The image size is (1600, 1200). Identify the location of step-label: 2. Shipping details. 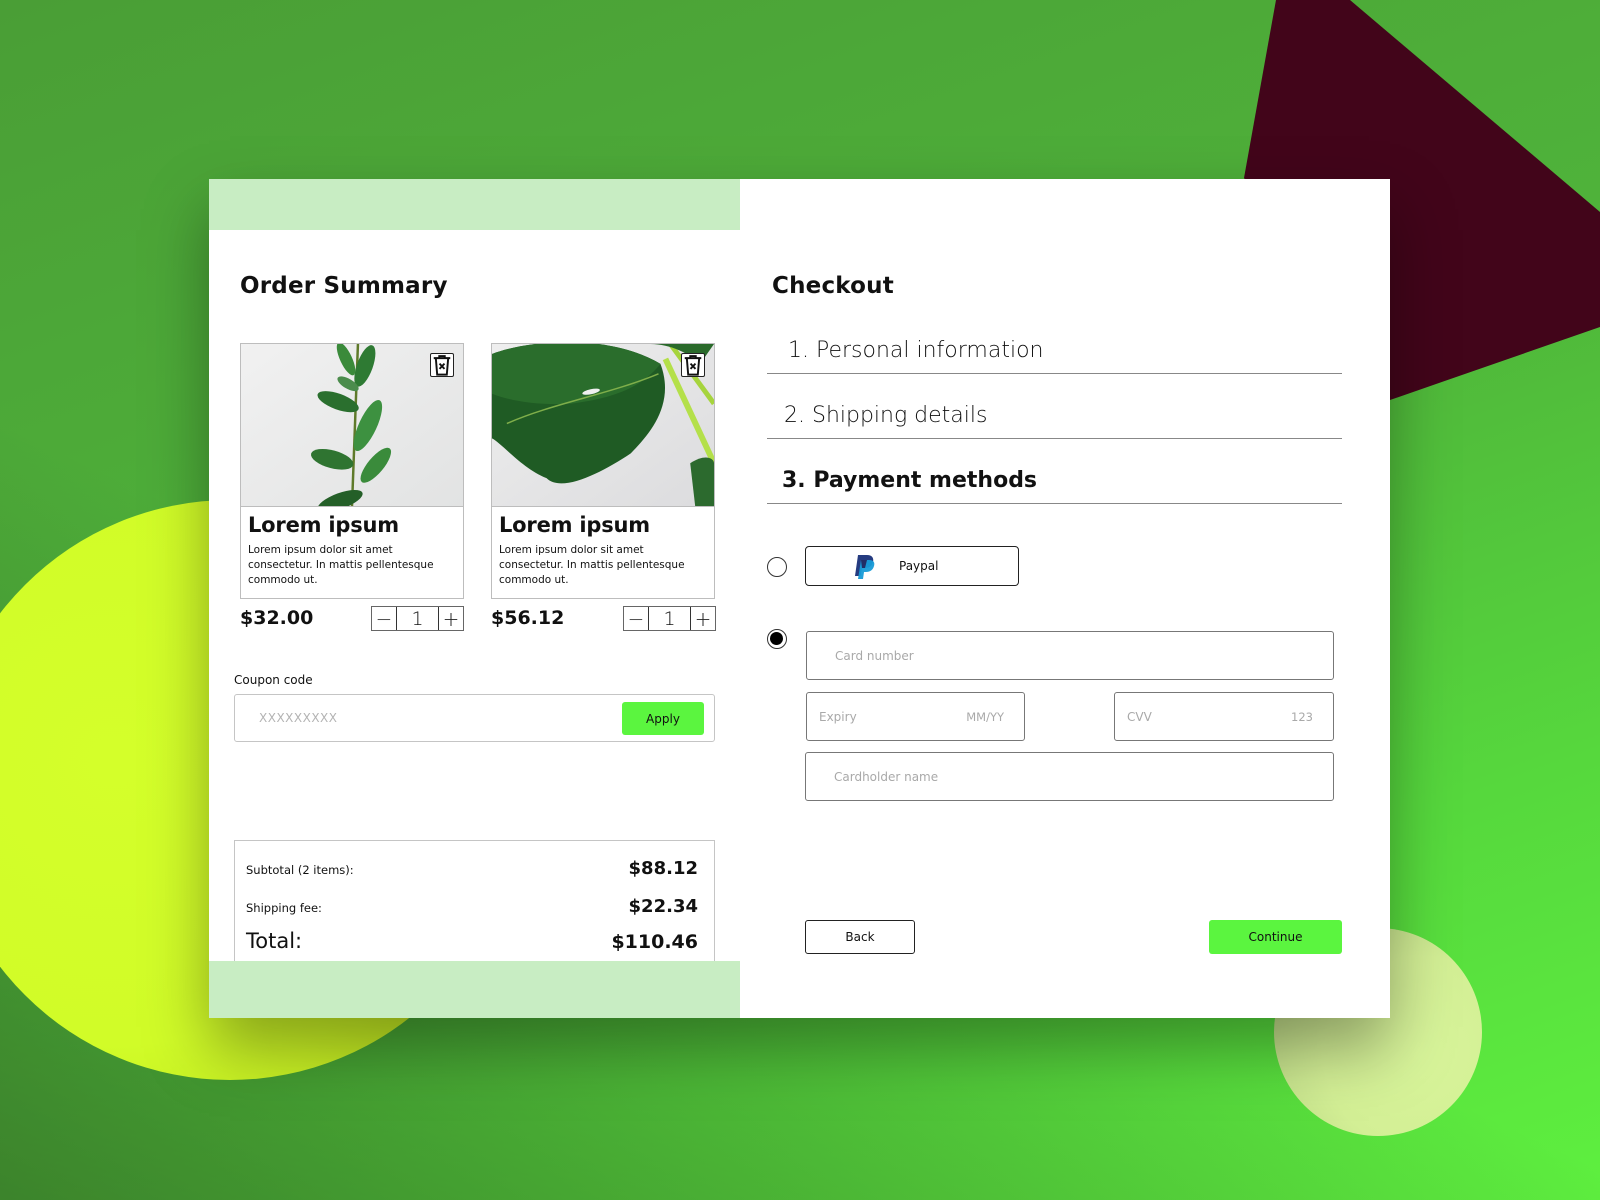
(886, 415).